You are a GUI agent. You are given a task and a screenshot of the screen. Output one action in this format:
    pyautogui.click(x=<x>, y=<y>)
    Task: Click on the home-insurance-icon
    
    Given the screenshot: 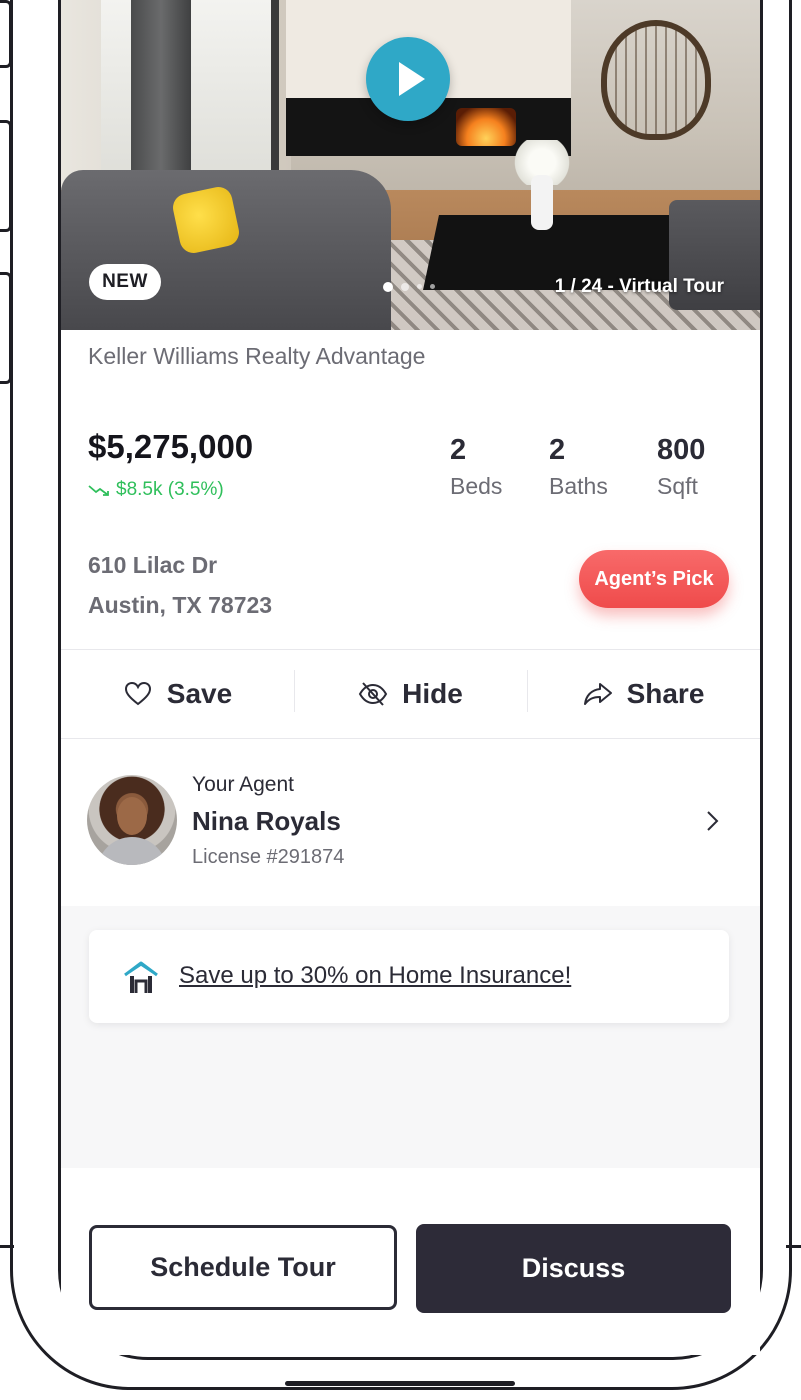 What is the action you would take?
    pyautogui.click(x=141, y=977)
    